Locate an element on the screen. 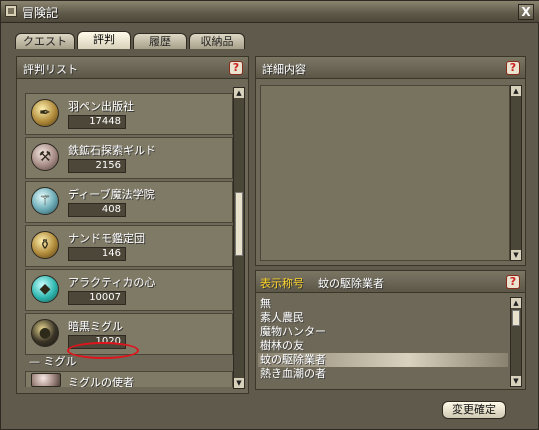 This screenshot has width=539, height=430. current-title: 蚊の駆除業者 is located at coordinates (351, 283).